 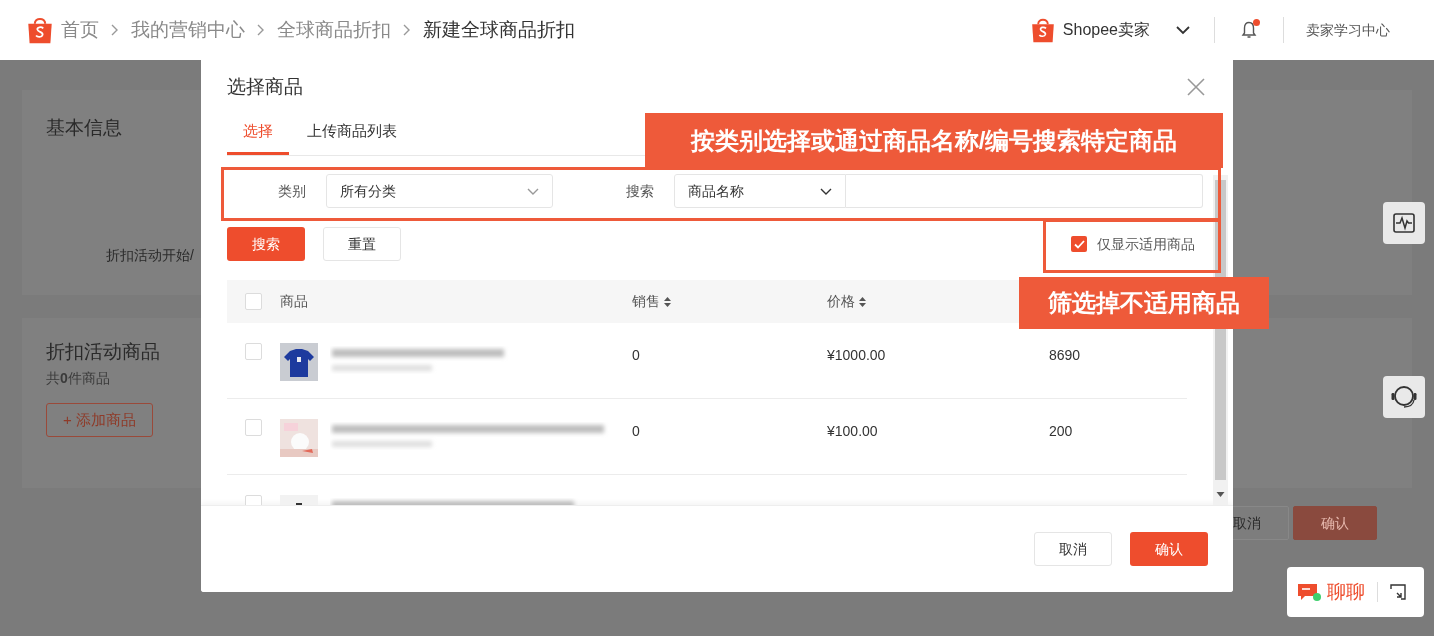 I want to click on shop-name: Shopee卖家, so click(x=1106, y=30).